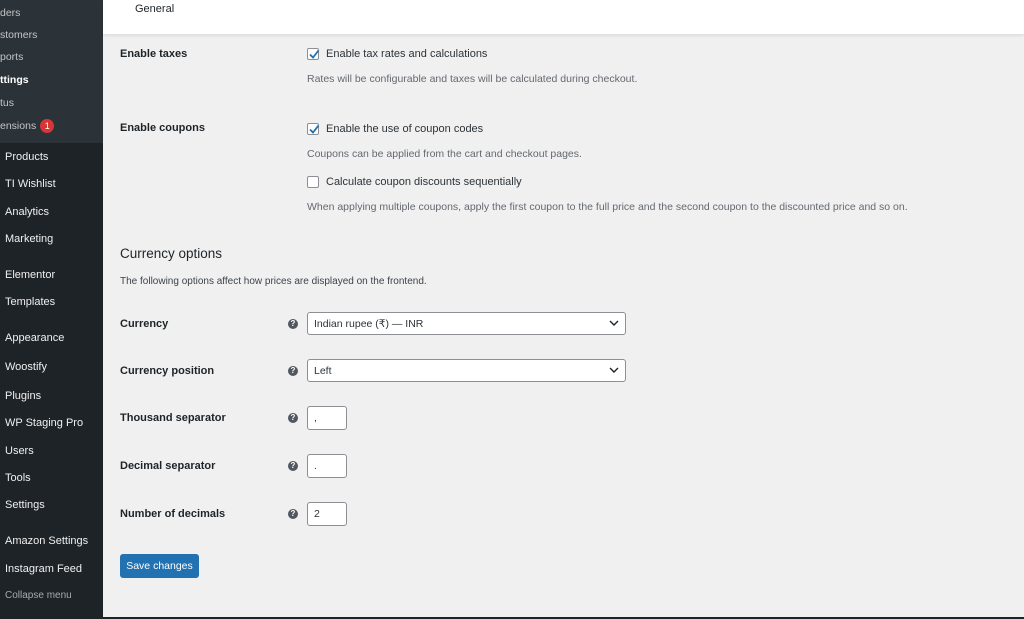 The width and height of the screenshot is (1024, 619). What do you see at coordinates (167, 371) in the screenshot?
I see `currency-position-label: Currency position` at bounding box center [167, 371].